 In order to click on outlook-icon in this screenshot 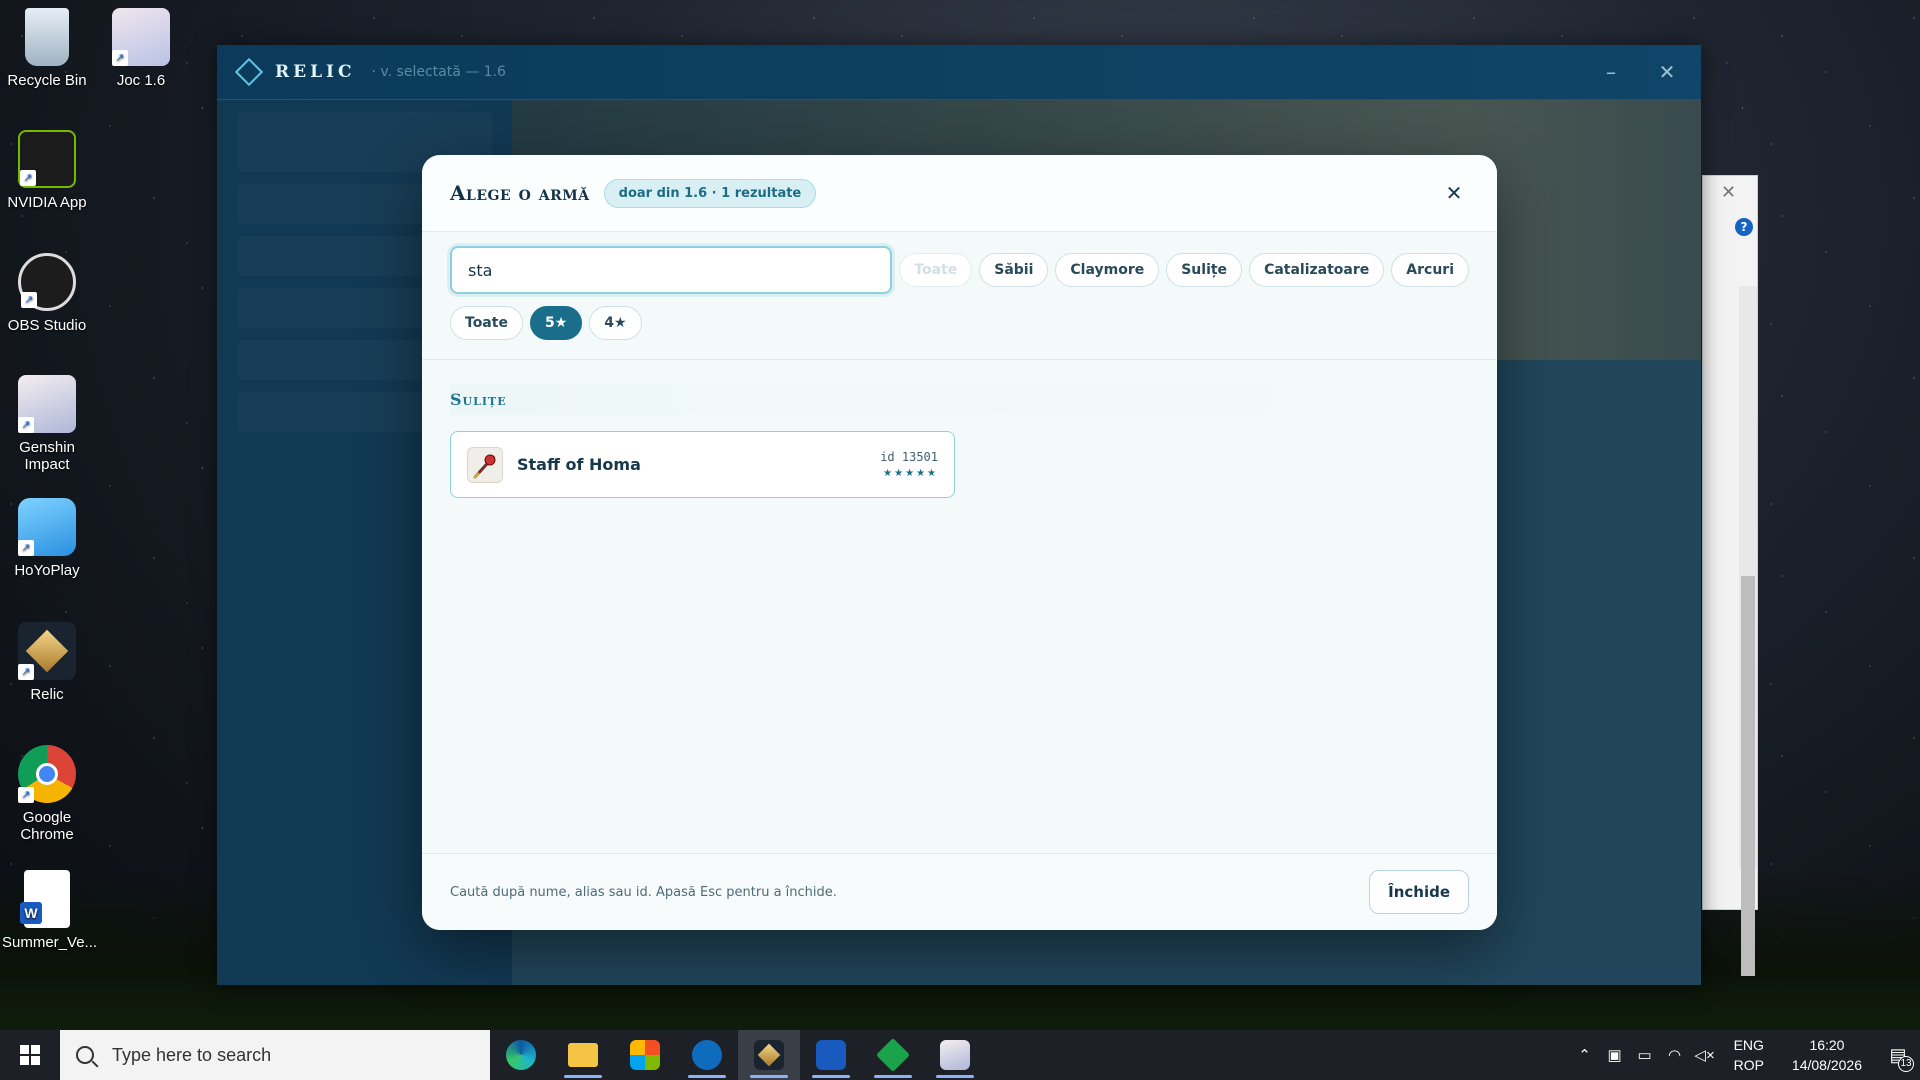, I will do `click(707, 1055)`.